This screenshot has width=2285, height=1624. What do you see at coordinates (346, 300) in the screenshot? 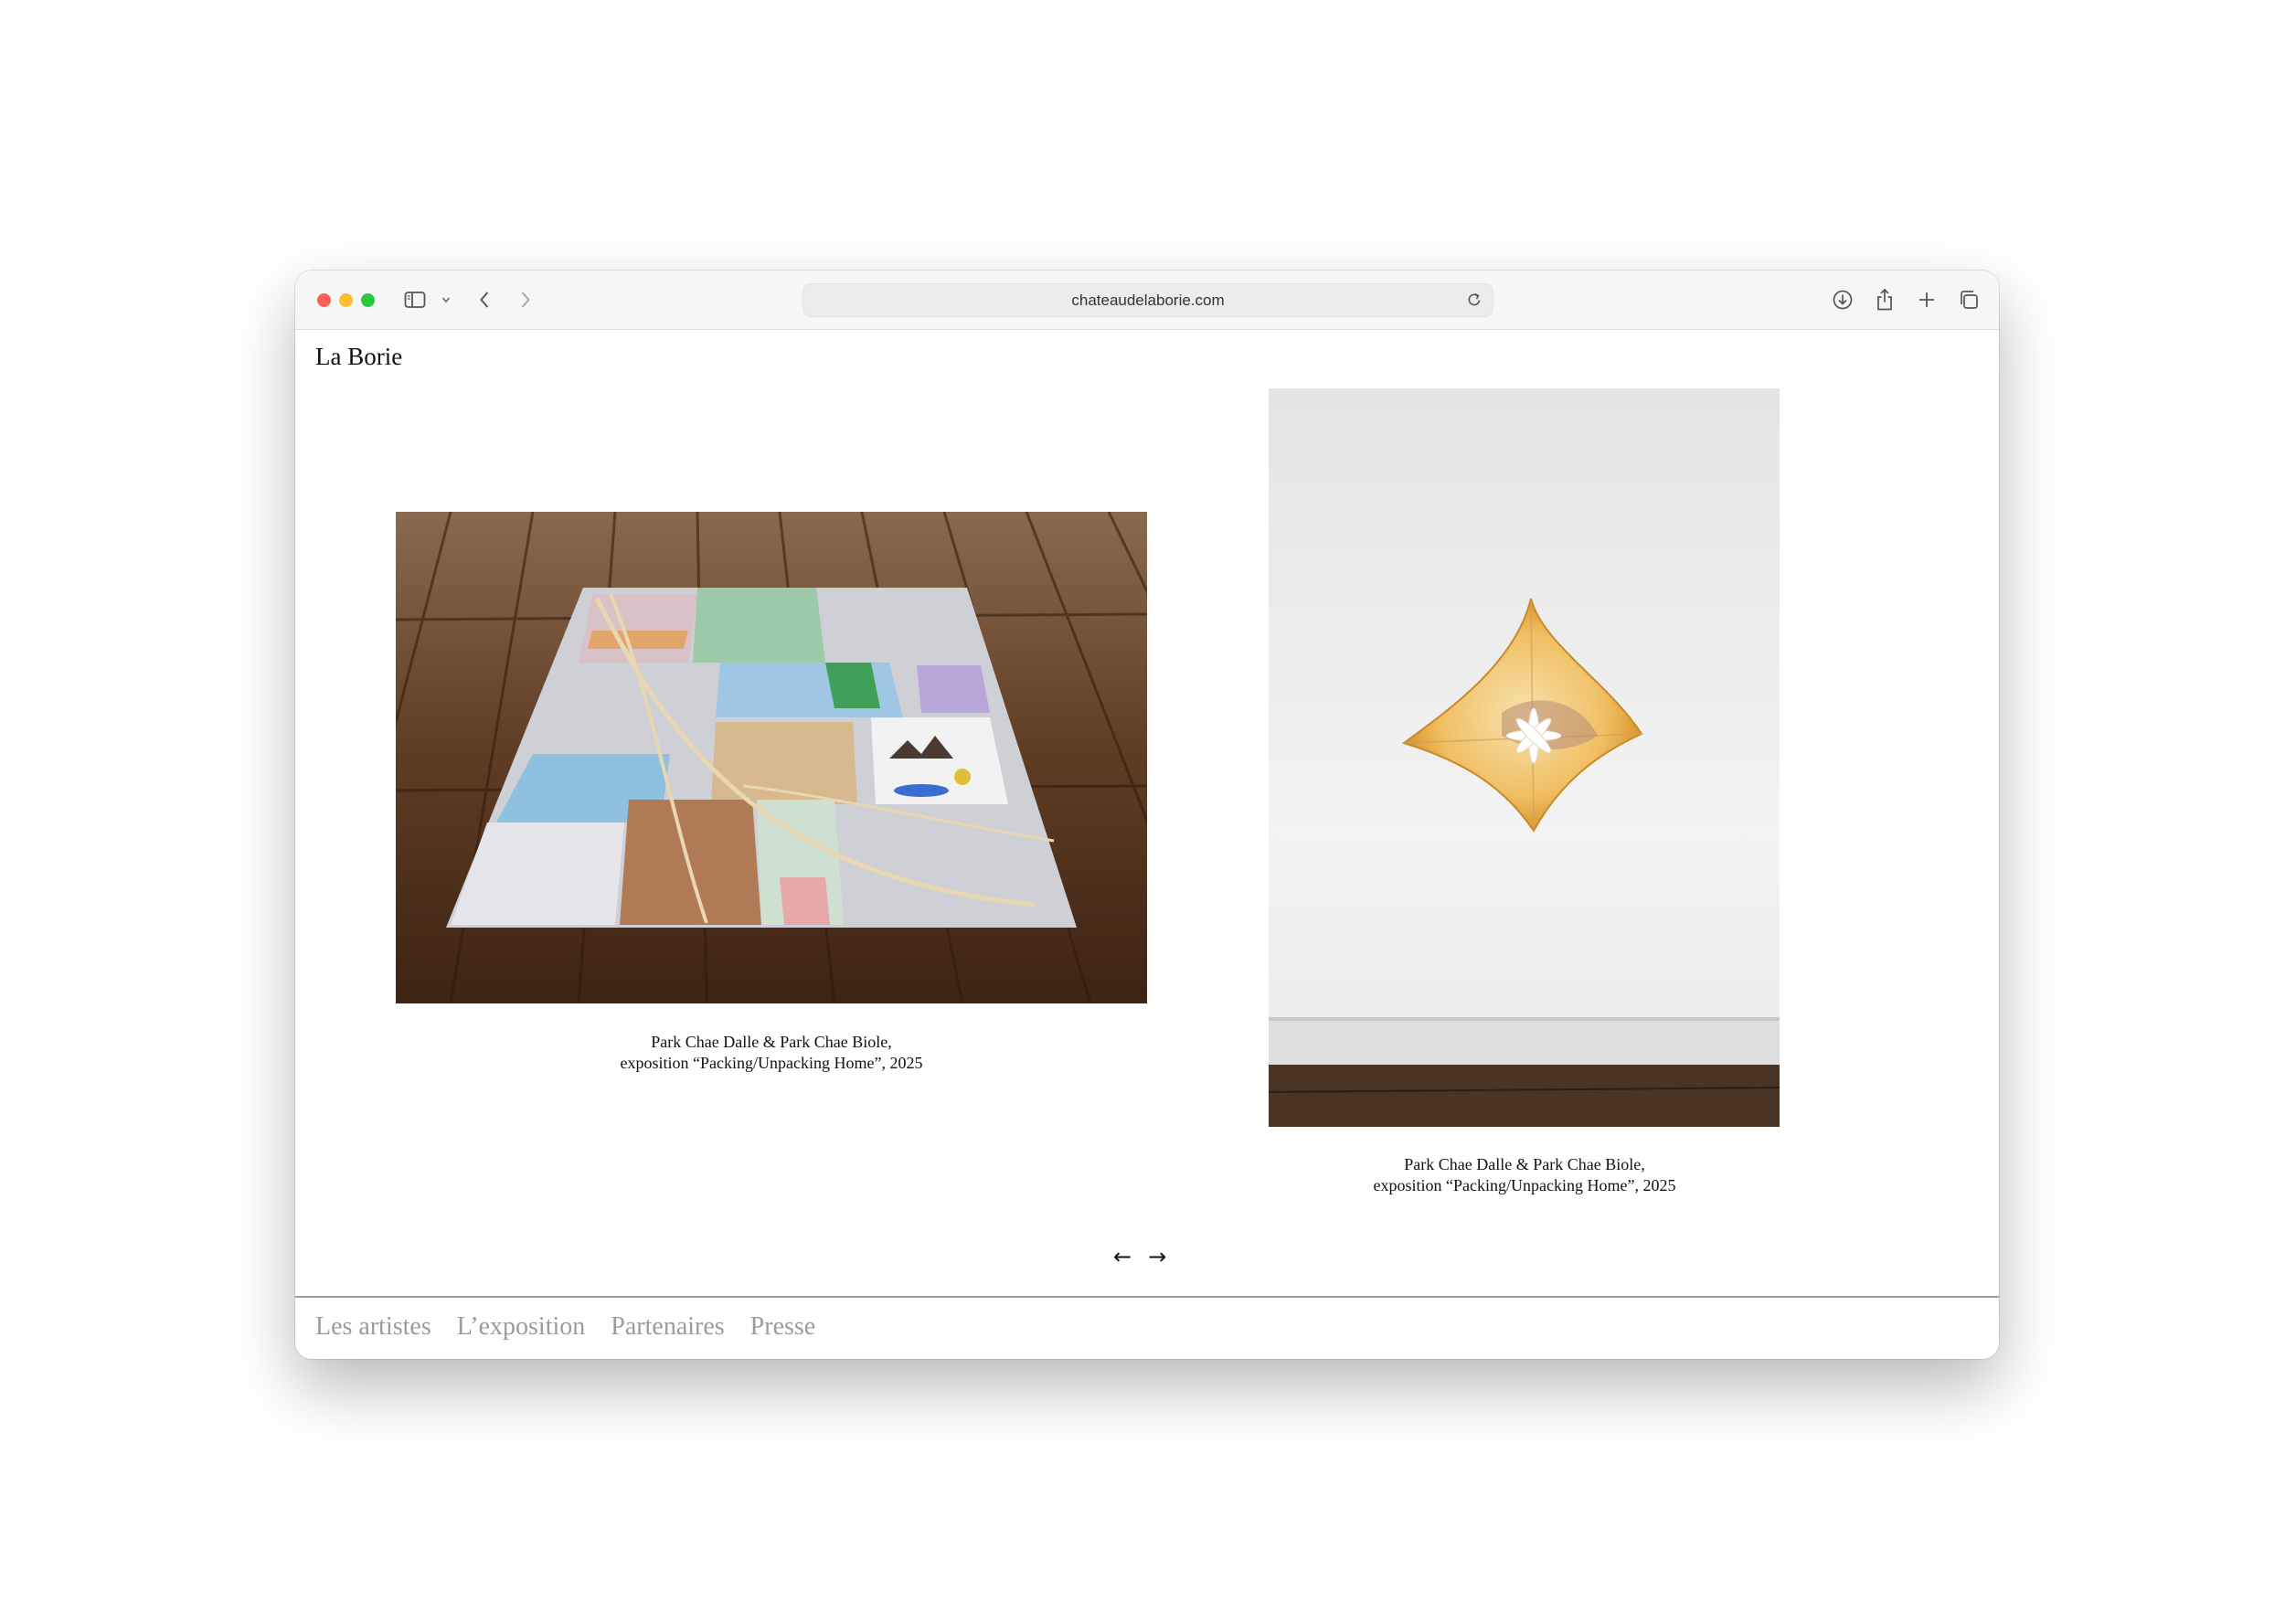
I see `minimize-window-button` at bounding box center [346, 300].